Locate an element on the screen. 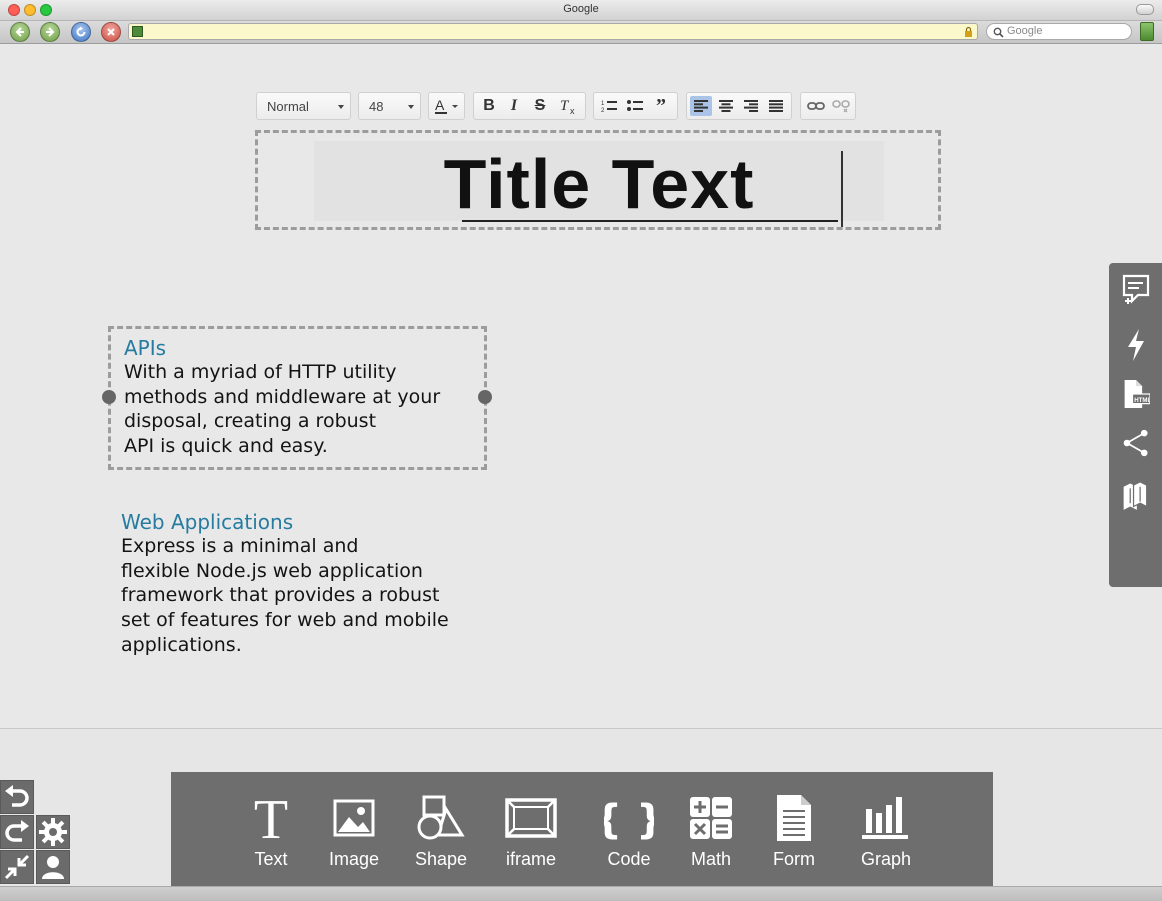  link-group is located at coordinates (828, 106).